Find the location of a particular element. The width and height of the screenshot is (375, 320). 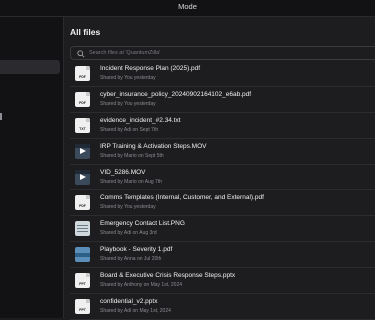

sidebar-selected-item is located at coordinates (30, 67).